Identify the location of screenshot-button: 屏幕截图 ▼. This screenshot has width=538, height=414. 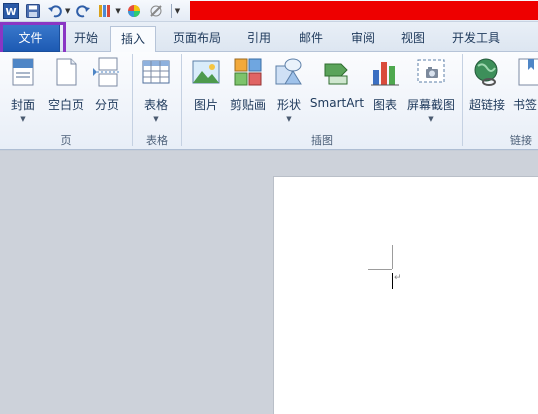
(431, 92).